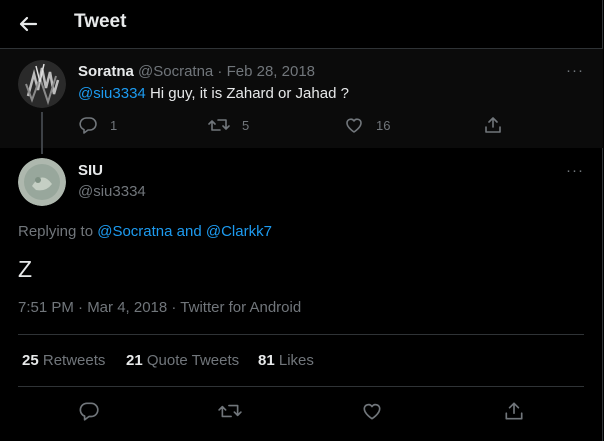 This screenshot has height=441, width=604. What do you see at coordinates (383, 125) in the screenshot?
I see `like-count: 16` at bounding box center [383, 125].